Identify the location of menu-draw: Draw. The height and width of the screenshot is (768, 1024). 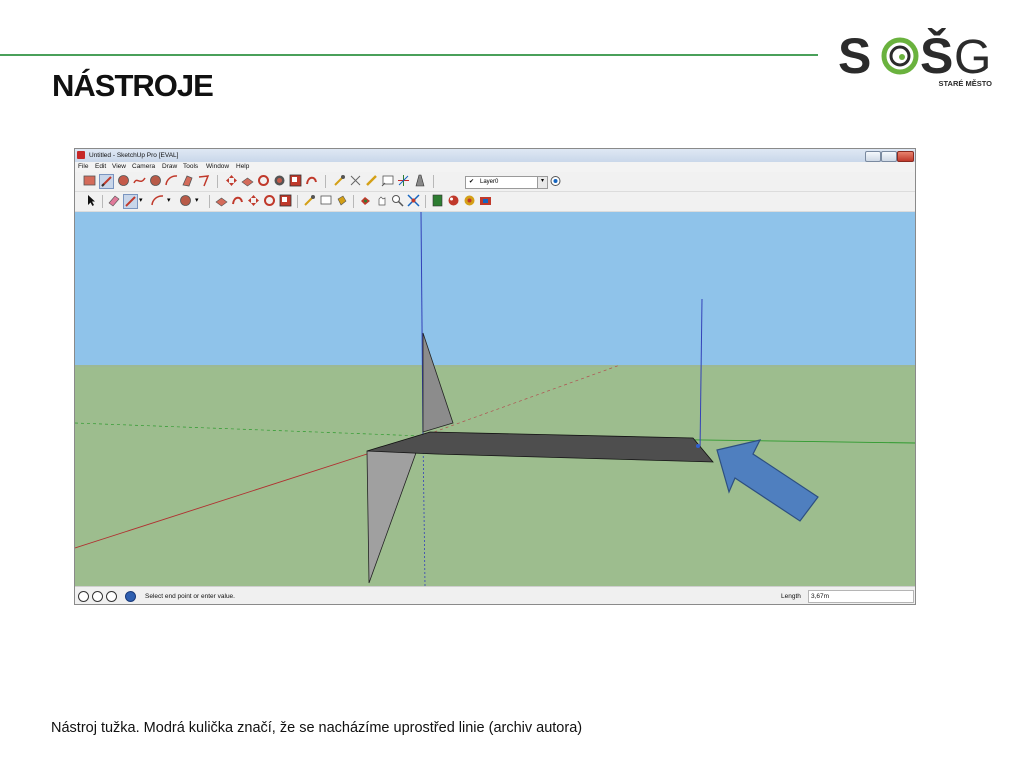
(169, 166).